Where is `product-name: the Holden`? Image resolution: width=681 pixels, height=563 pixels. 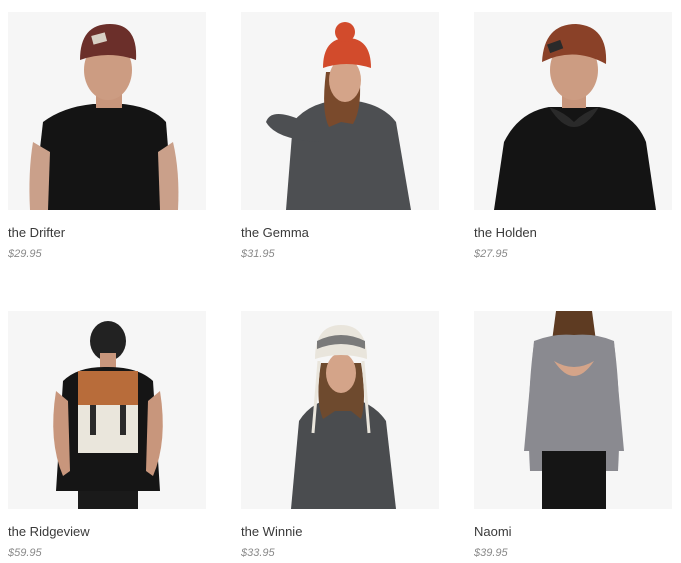 product-name: the Holden is located at coordinates (505, 232).